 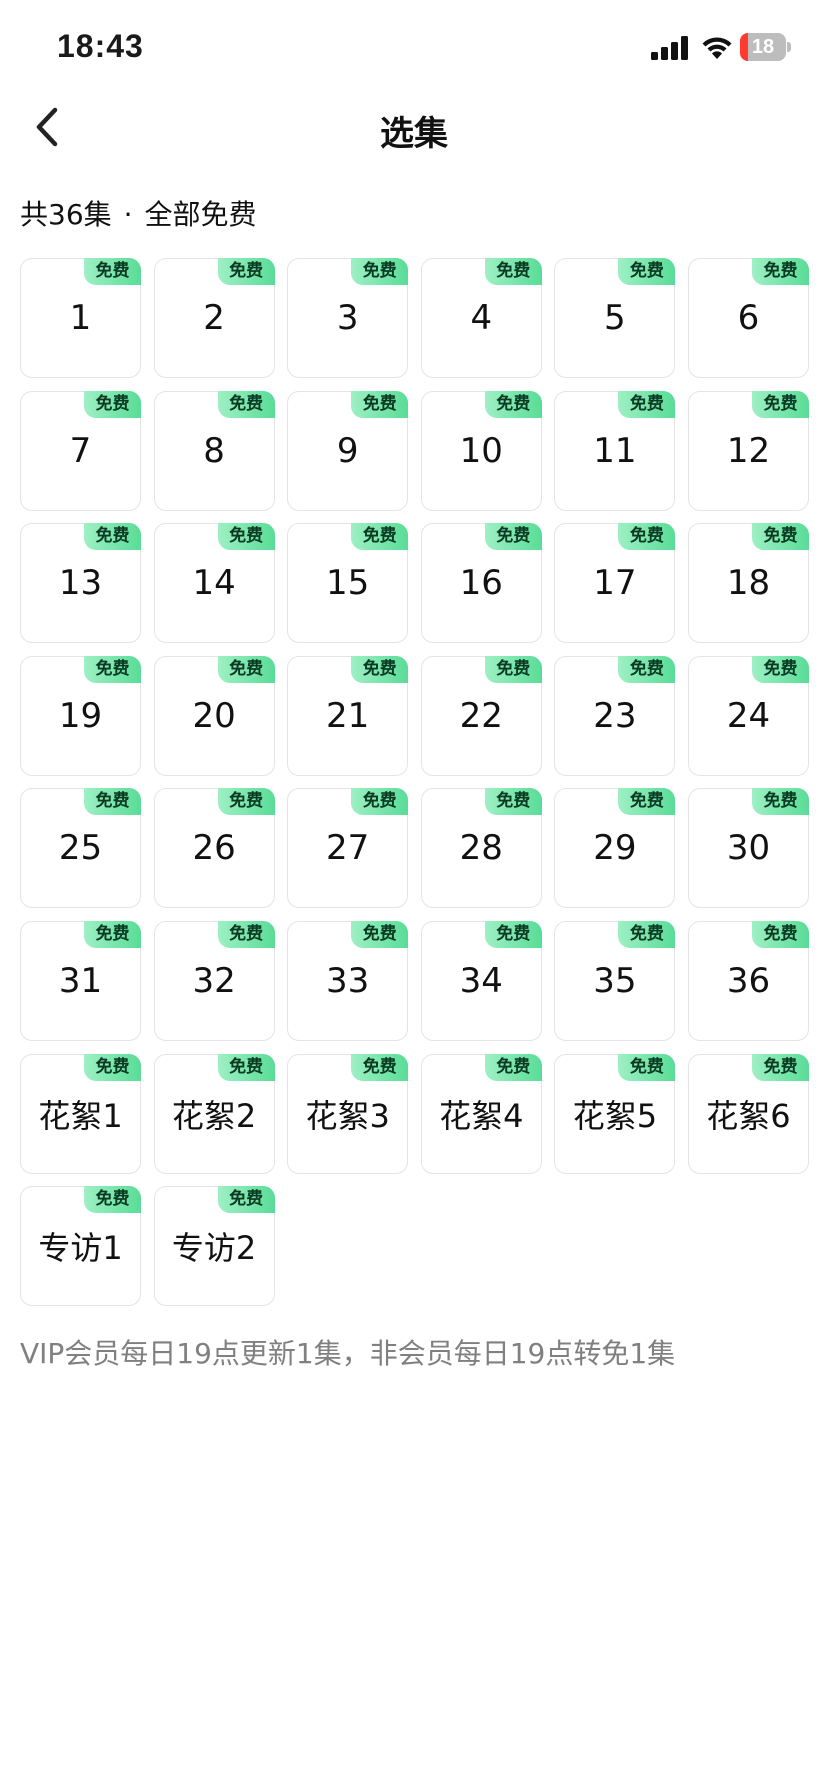 I want to click on episode-item: 5 免费, so click(x=615, y=318).